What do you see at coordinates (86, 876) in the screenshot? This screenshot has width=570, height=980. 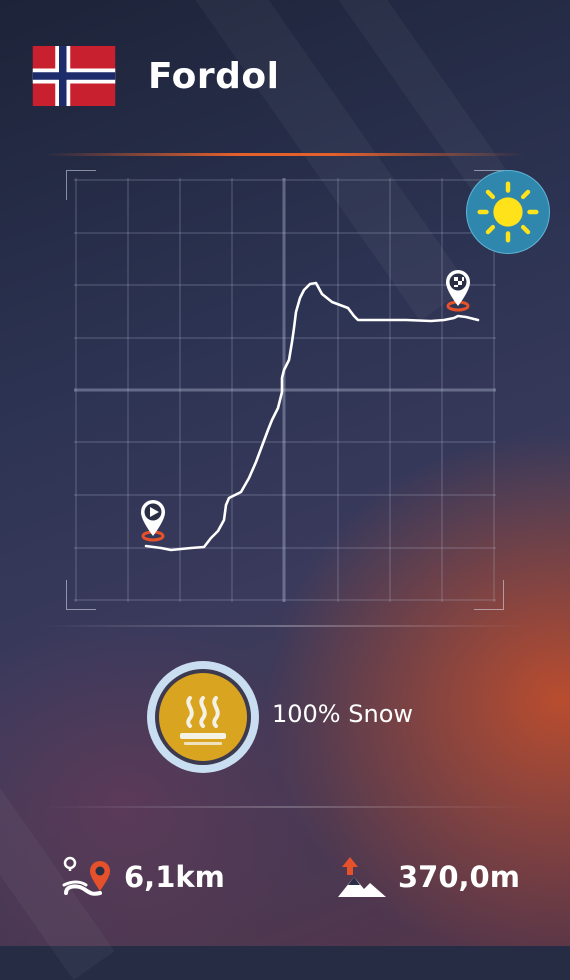 I see `route-distance-icon` at bounding box center [86, 876].